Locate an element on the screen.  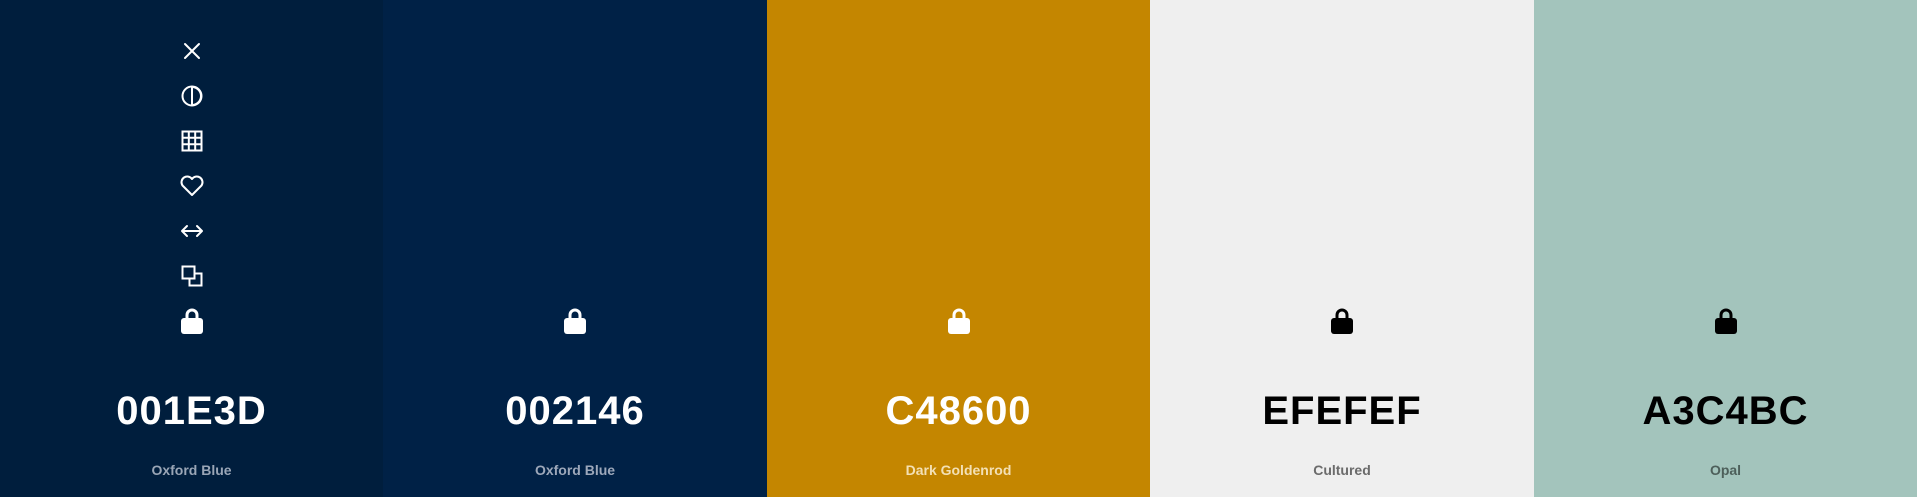
hex-code: 002146 is located at coordinates (575, 411).